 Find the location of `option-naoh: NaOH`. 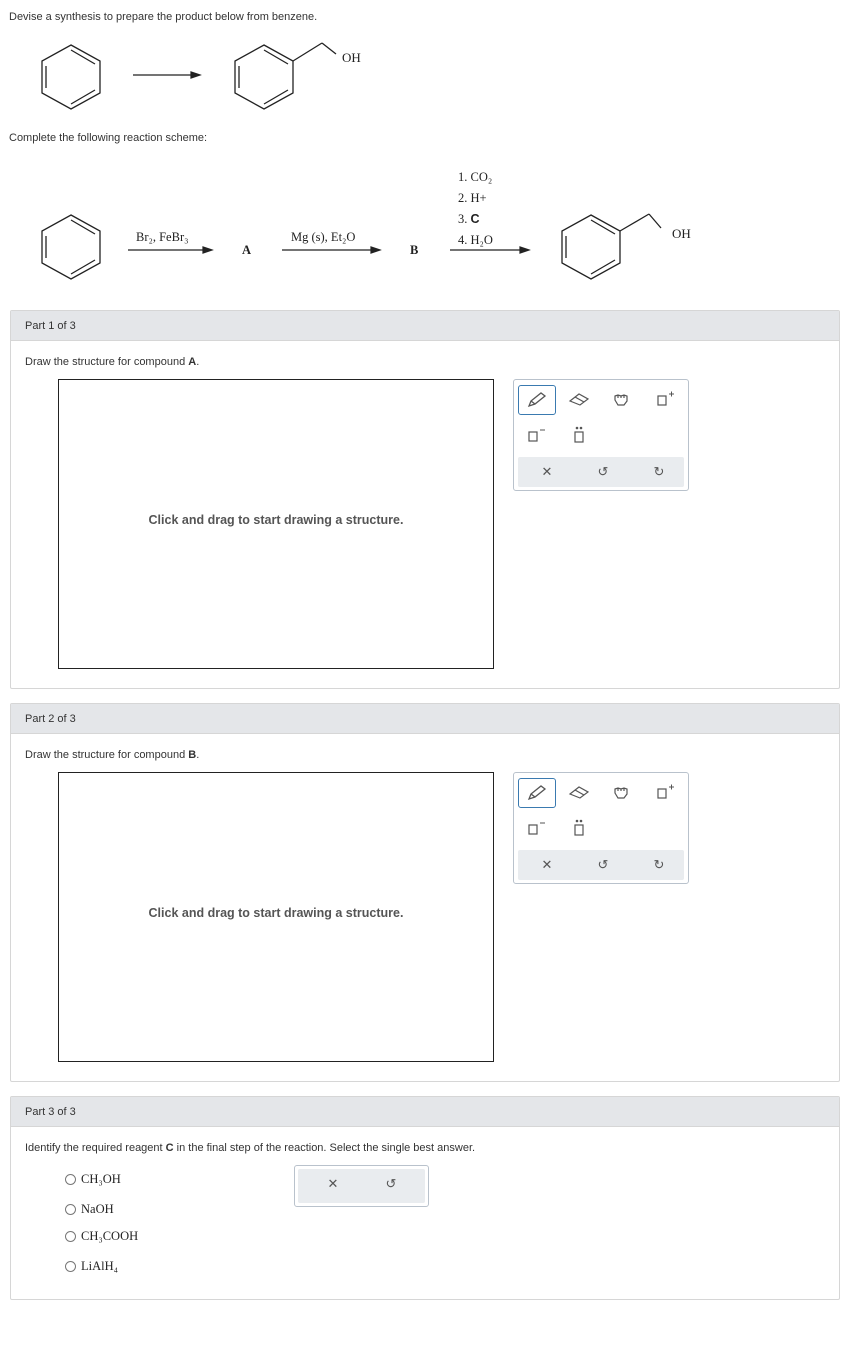

option-naoh: NaOH is located at coordinates (89, 1209).